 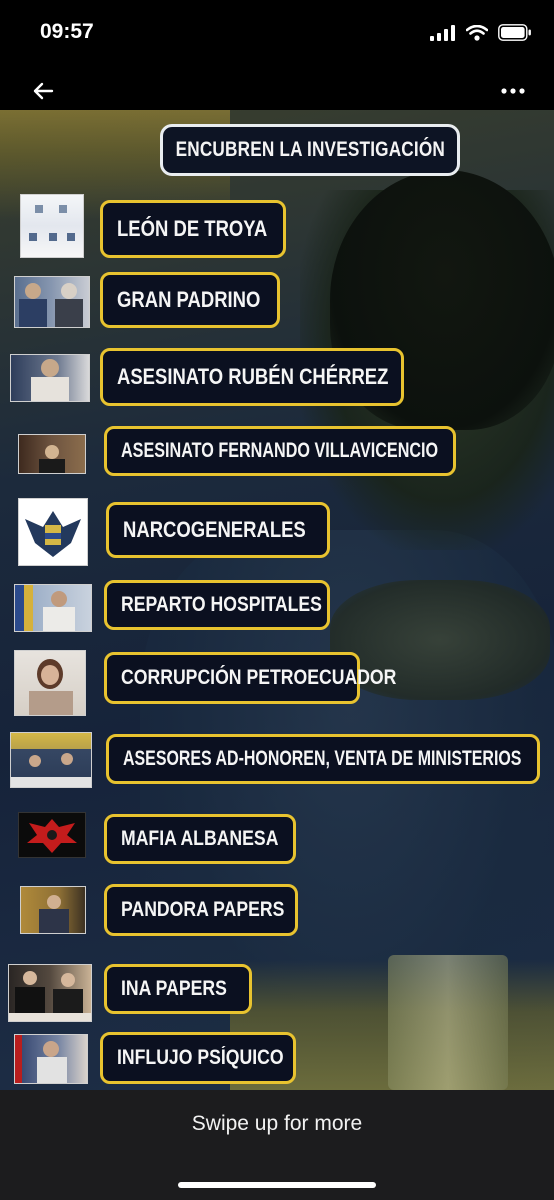 I want to click on topic-label: ASESINATO RUBÉN CHÉRREZ, so click(x=253, y=376).